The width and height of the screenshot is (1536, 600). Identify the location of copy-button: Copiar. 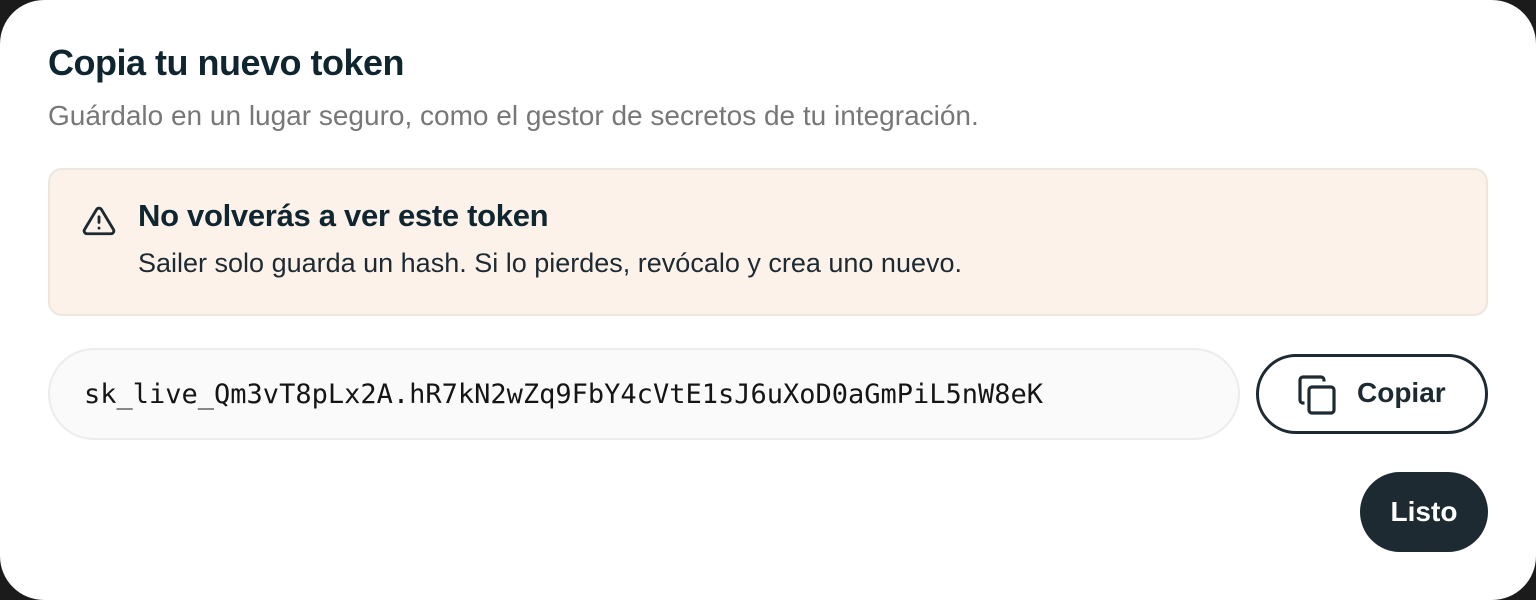
(1372, 394).